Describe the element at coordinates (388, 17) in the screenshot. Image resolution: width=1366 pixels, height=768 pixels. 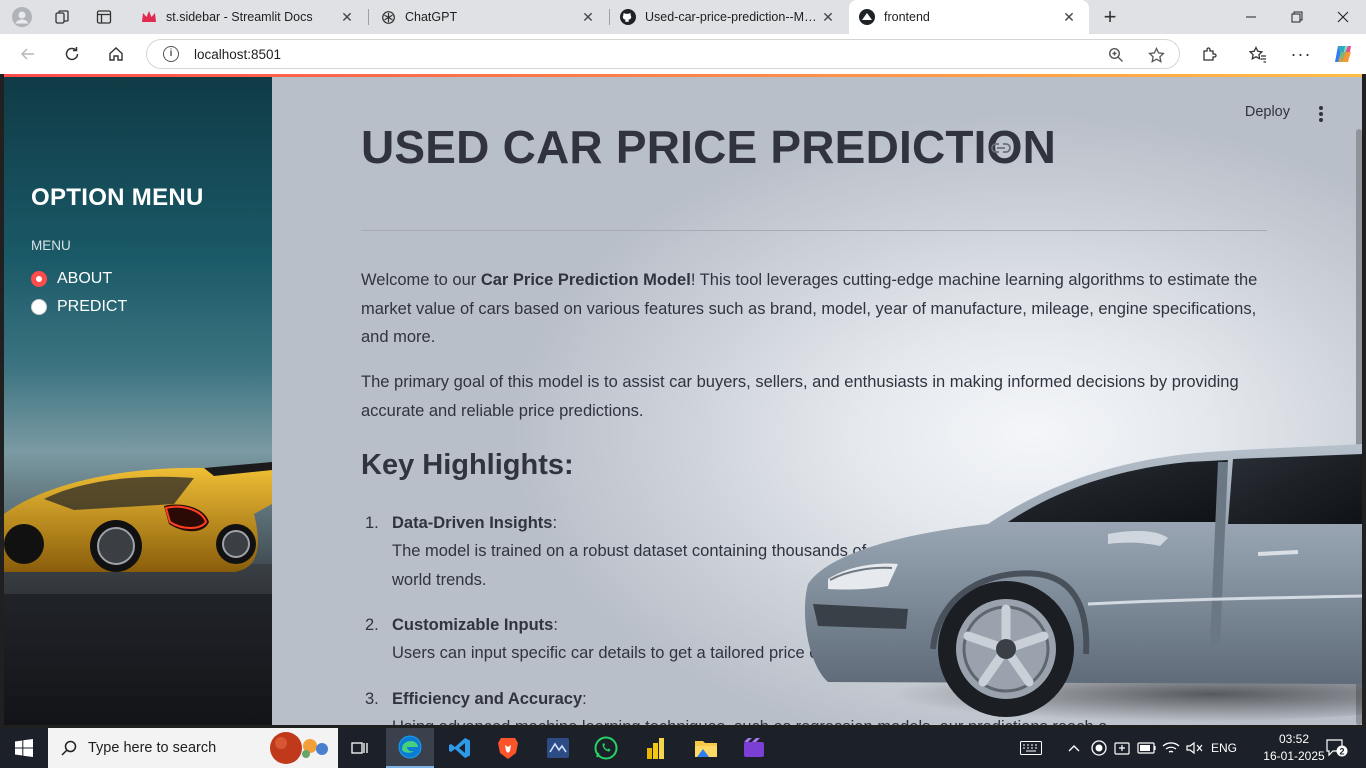
I see `chatgpt-icon` at that location.